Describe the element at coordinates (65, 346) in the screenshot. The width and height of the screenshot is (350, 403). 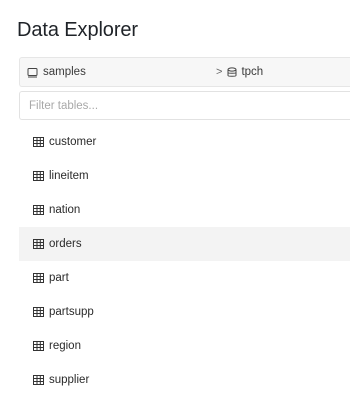
I see `table-item-label: region` at that location.